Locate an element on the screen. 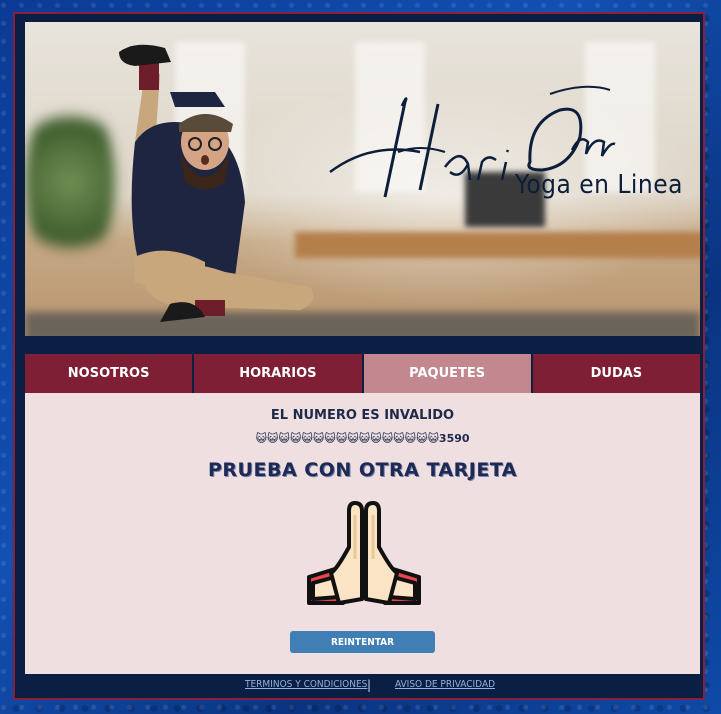  tab-nosotros: NOSOTROS is located at coordinates (109, 373).